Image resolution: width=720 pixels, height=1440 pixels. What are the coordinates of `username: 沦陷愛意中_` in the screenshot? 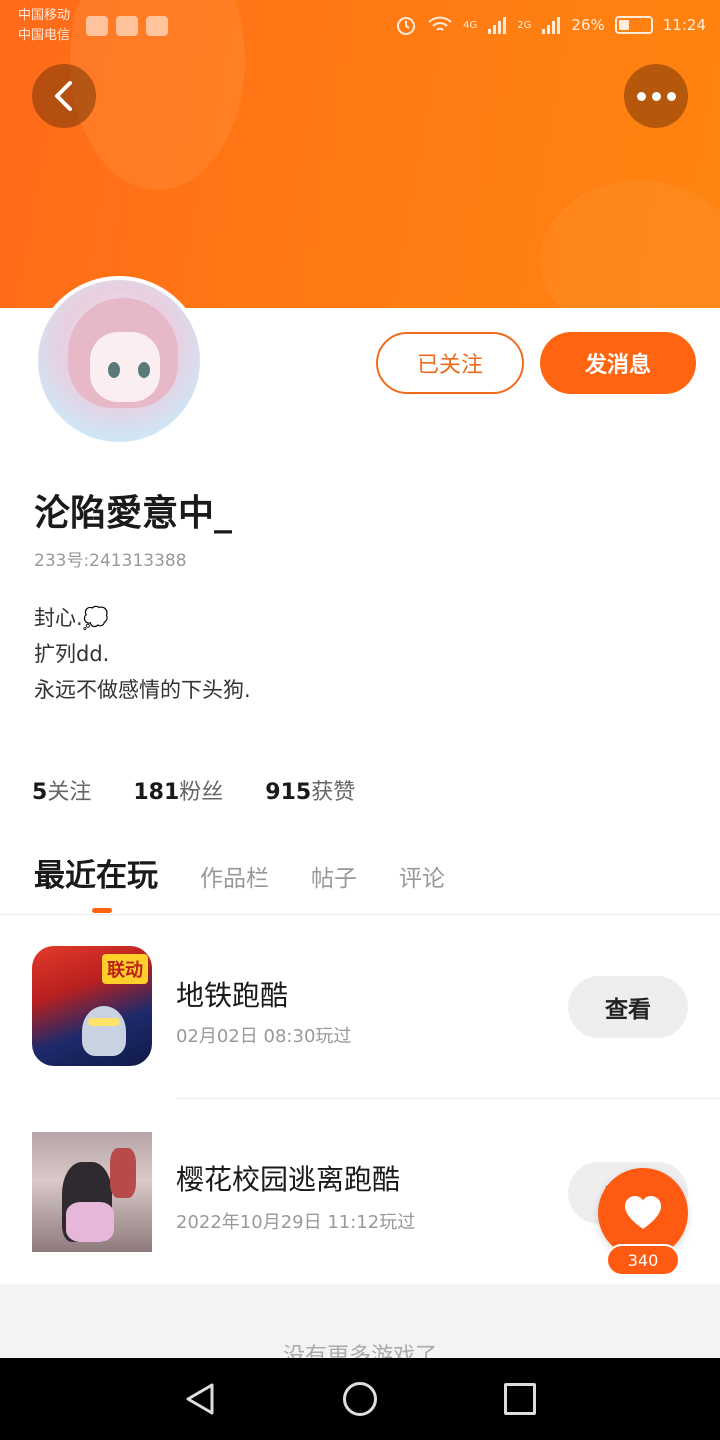 It's located at (133, 513).